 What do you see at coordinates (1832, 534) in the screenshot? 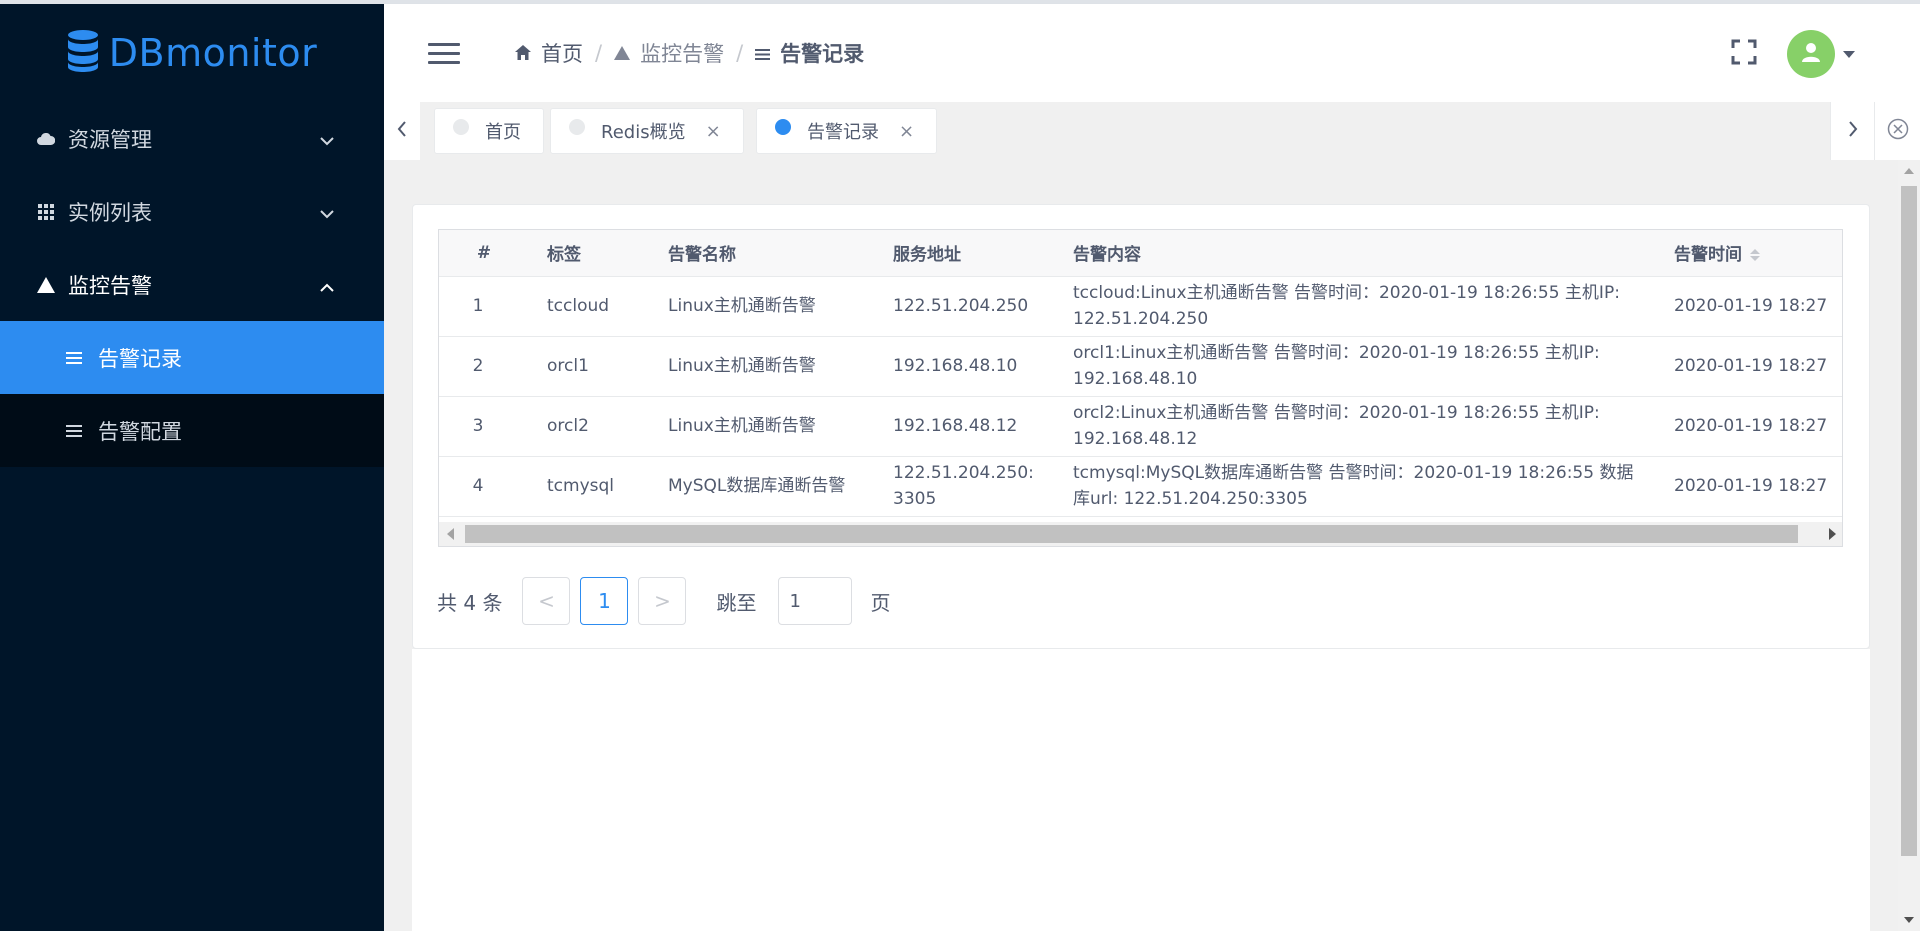
I see `scroll-right-arrow-icon` at bounding box center [1832, 534].